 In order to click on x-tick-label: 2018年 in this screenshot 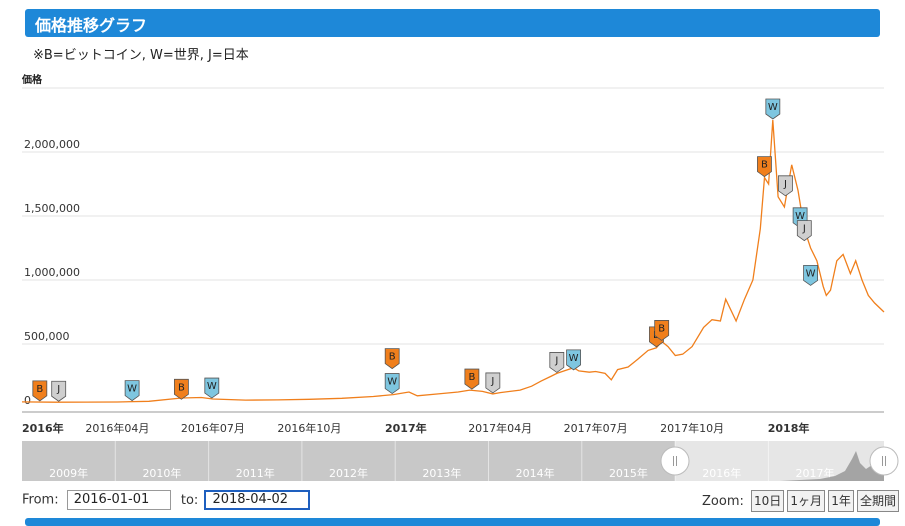, I will do `click(789, 428)`.